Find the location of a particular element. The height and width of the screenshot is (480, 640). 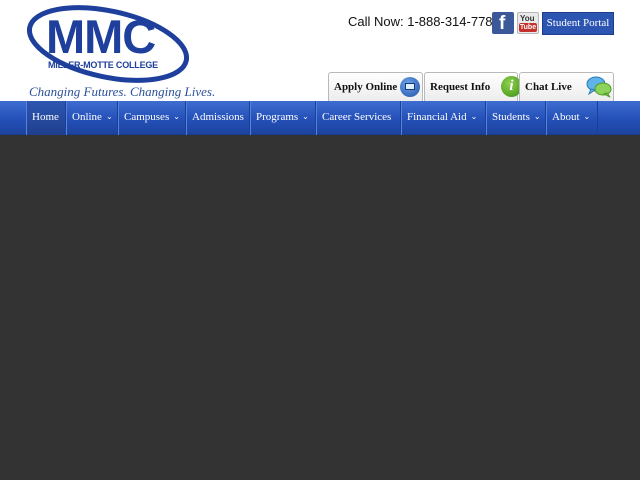

request-info-tab: Request Info i is located at coordinates (473, 86).